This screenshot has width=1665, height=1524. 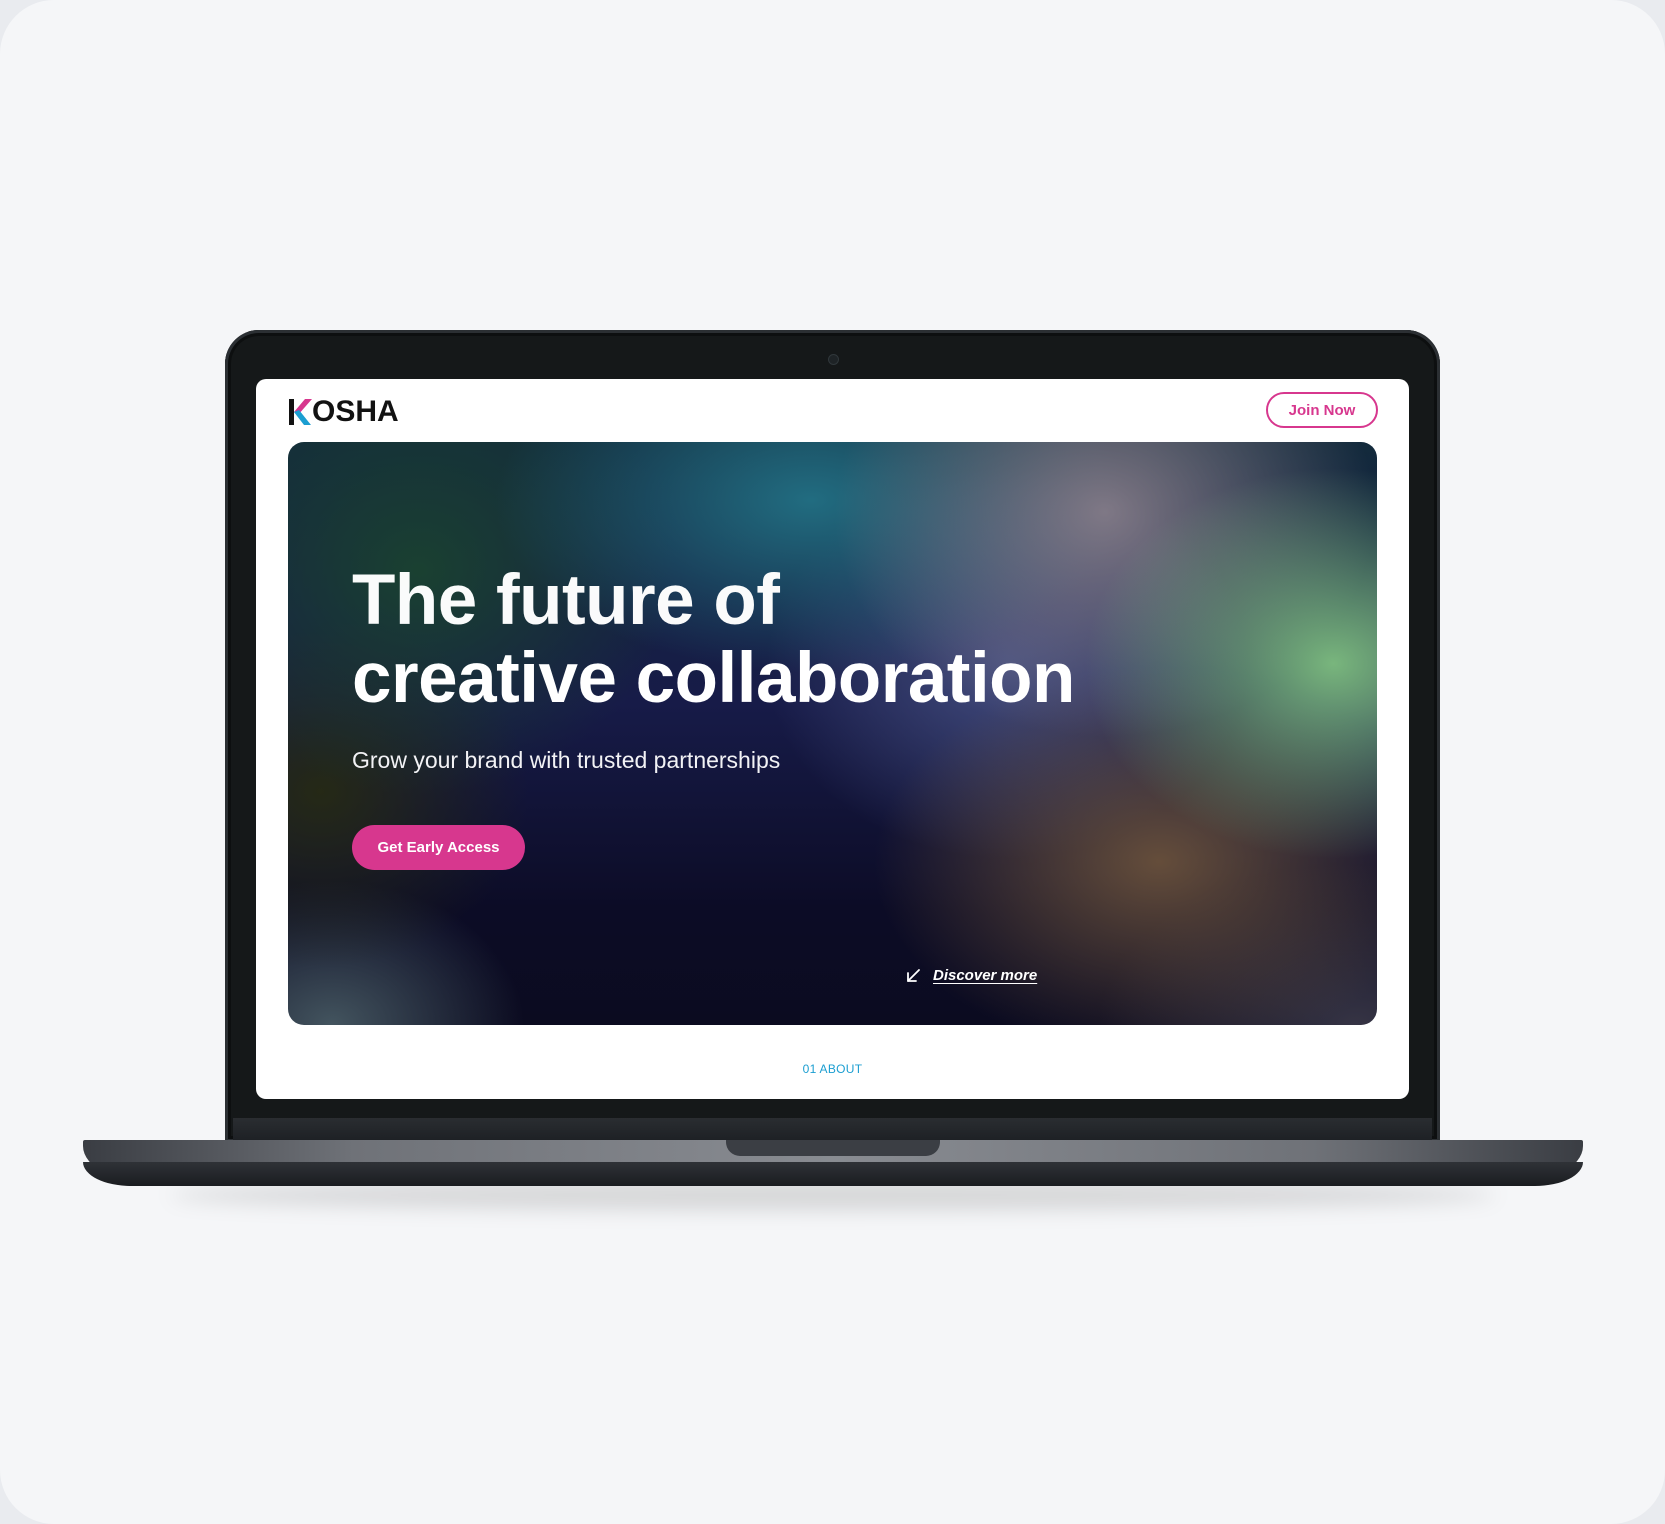 I want to click on hero-title-line-2: creative collaboration, so click(x=713, y=678).